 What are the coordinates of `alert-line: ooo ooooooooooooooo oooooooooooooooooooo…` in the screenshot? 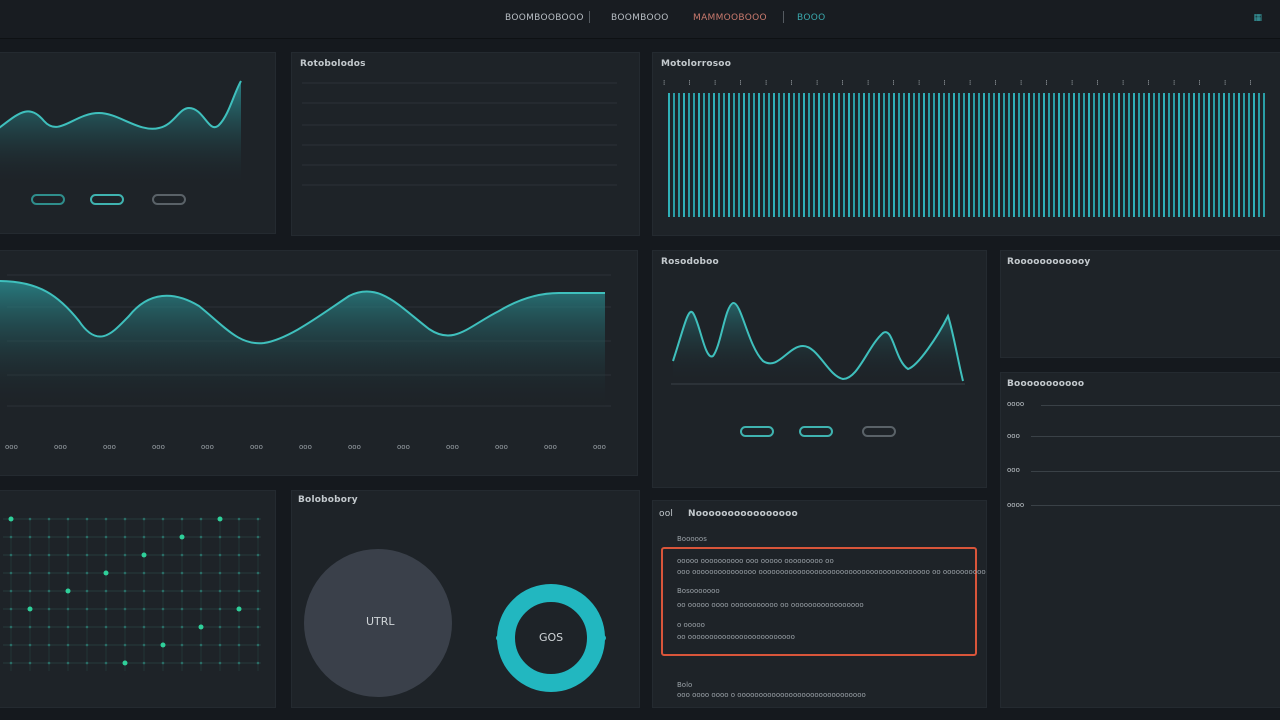 It's located at (831, 572).